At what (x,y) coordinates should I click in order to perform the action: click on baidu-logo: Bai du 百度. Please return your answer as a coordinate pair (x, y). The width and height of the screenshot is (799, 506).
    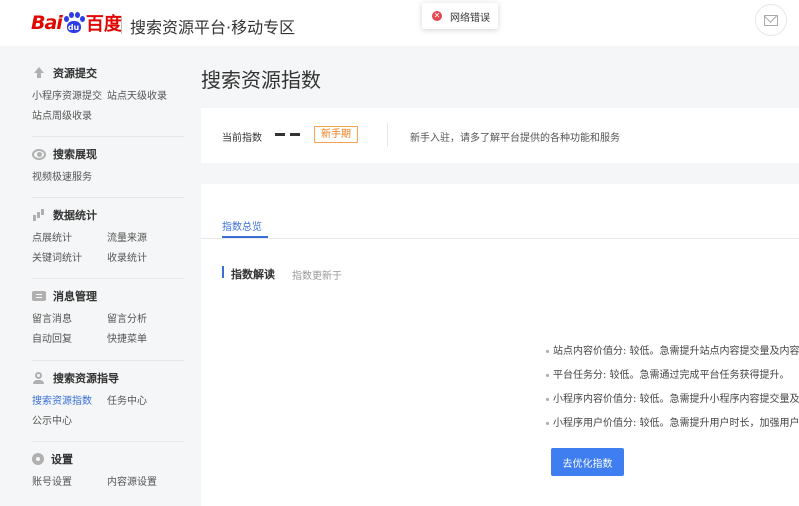
    Looking at the image, I should click on (76, 23).